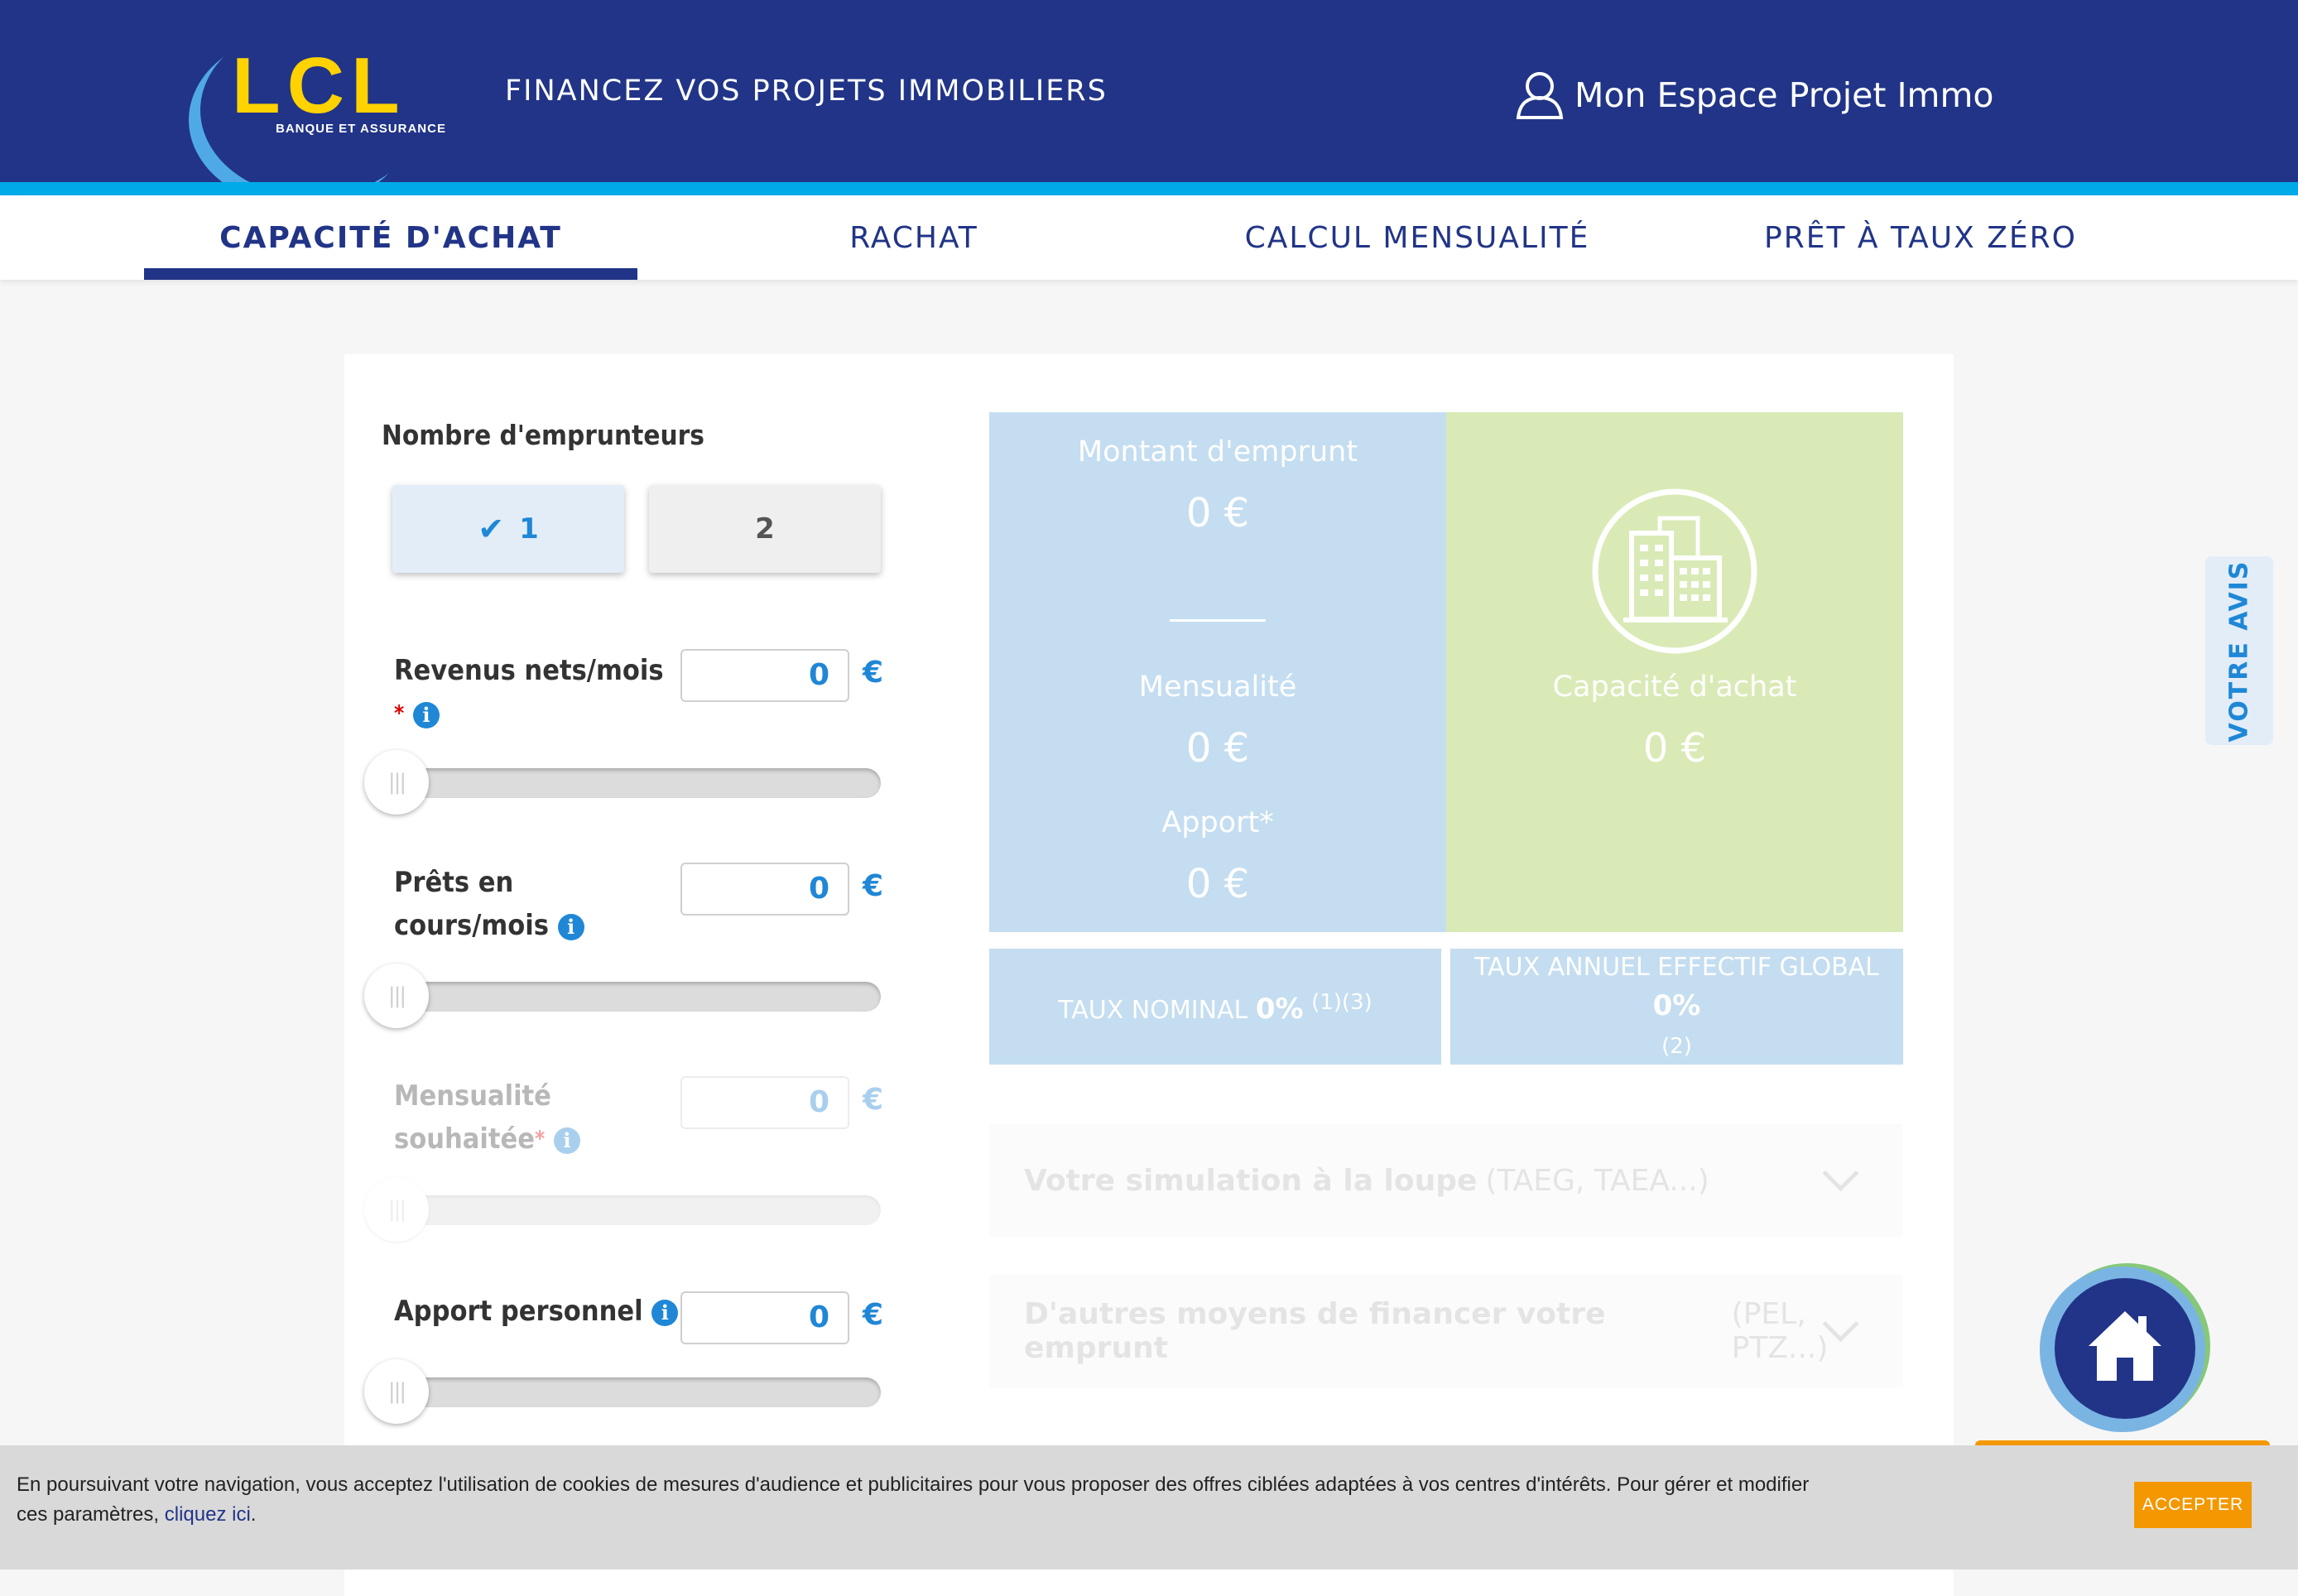  Describe the element at coordinates (208, 1514) in the screenshot. I see `cookie-settings-link: cliquez ici` at that location.